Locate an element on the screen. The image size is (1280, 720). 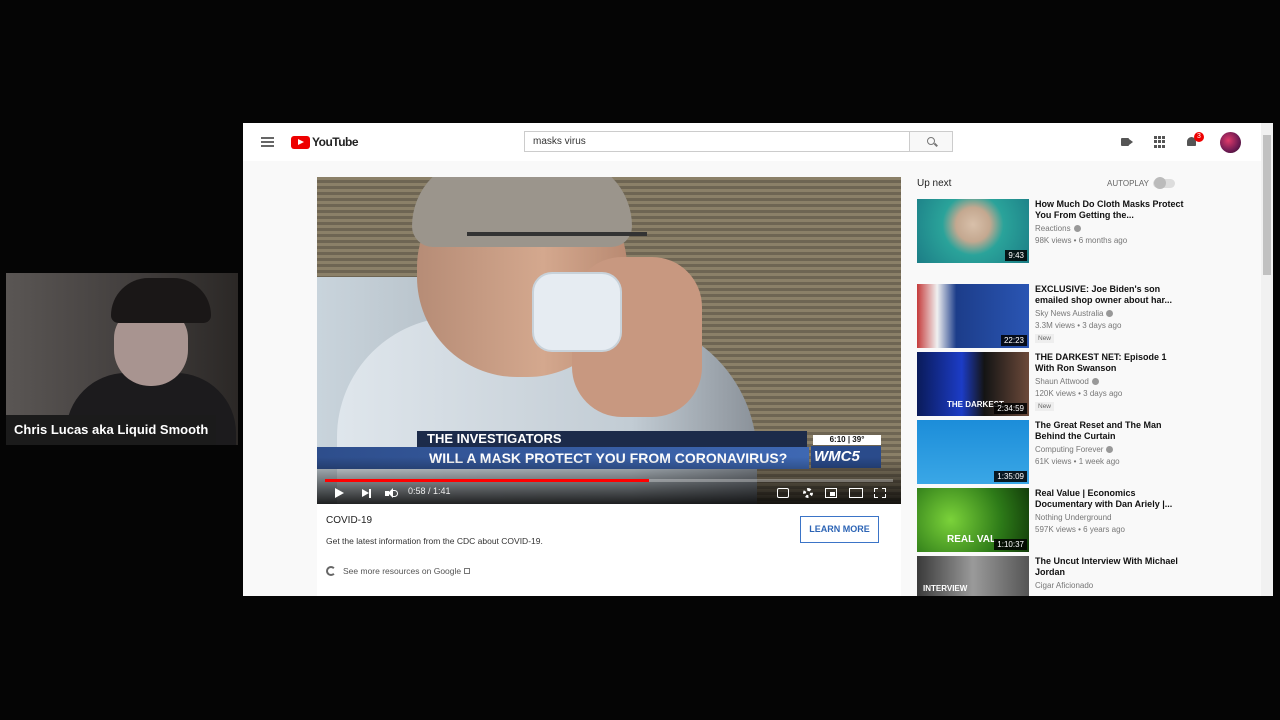
video-title: The Uncut Interview With Michael Jordan is located at coordinates (1110, 567).